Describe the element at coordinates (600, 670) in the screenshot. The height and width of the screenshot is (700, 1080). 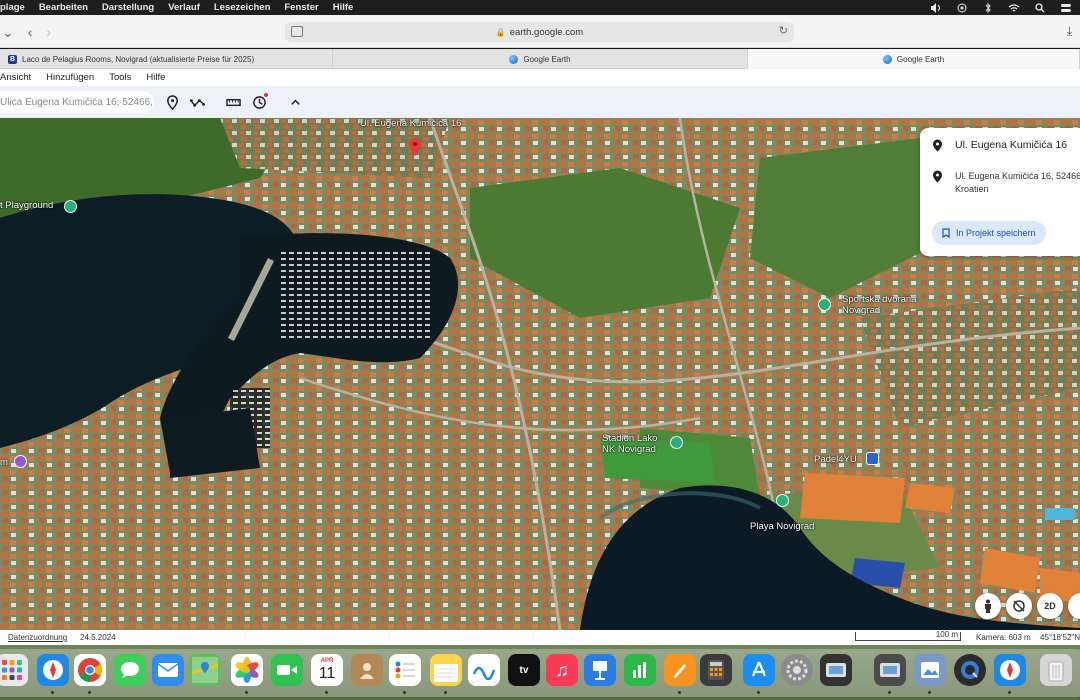
I see `keynote-app-icon` at that location.